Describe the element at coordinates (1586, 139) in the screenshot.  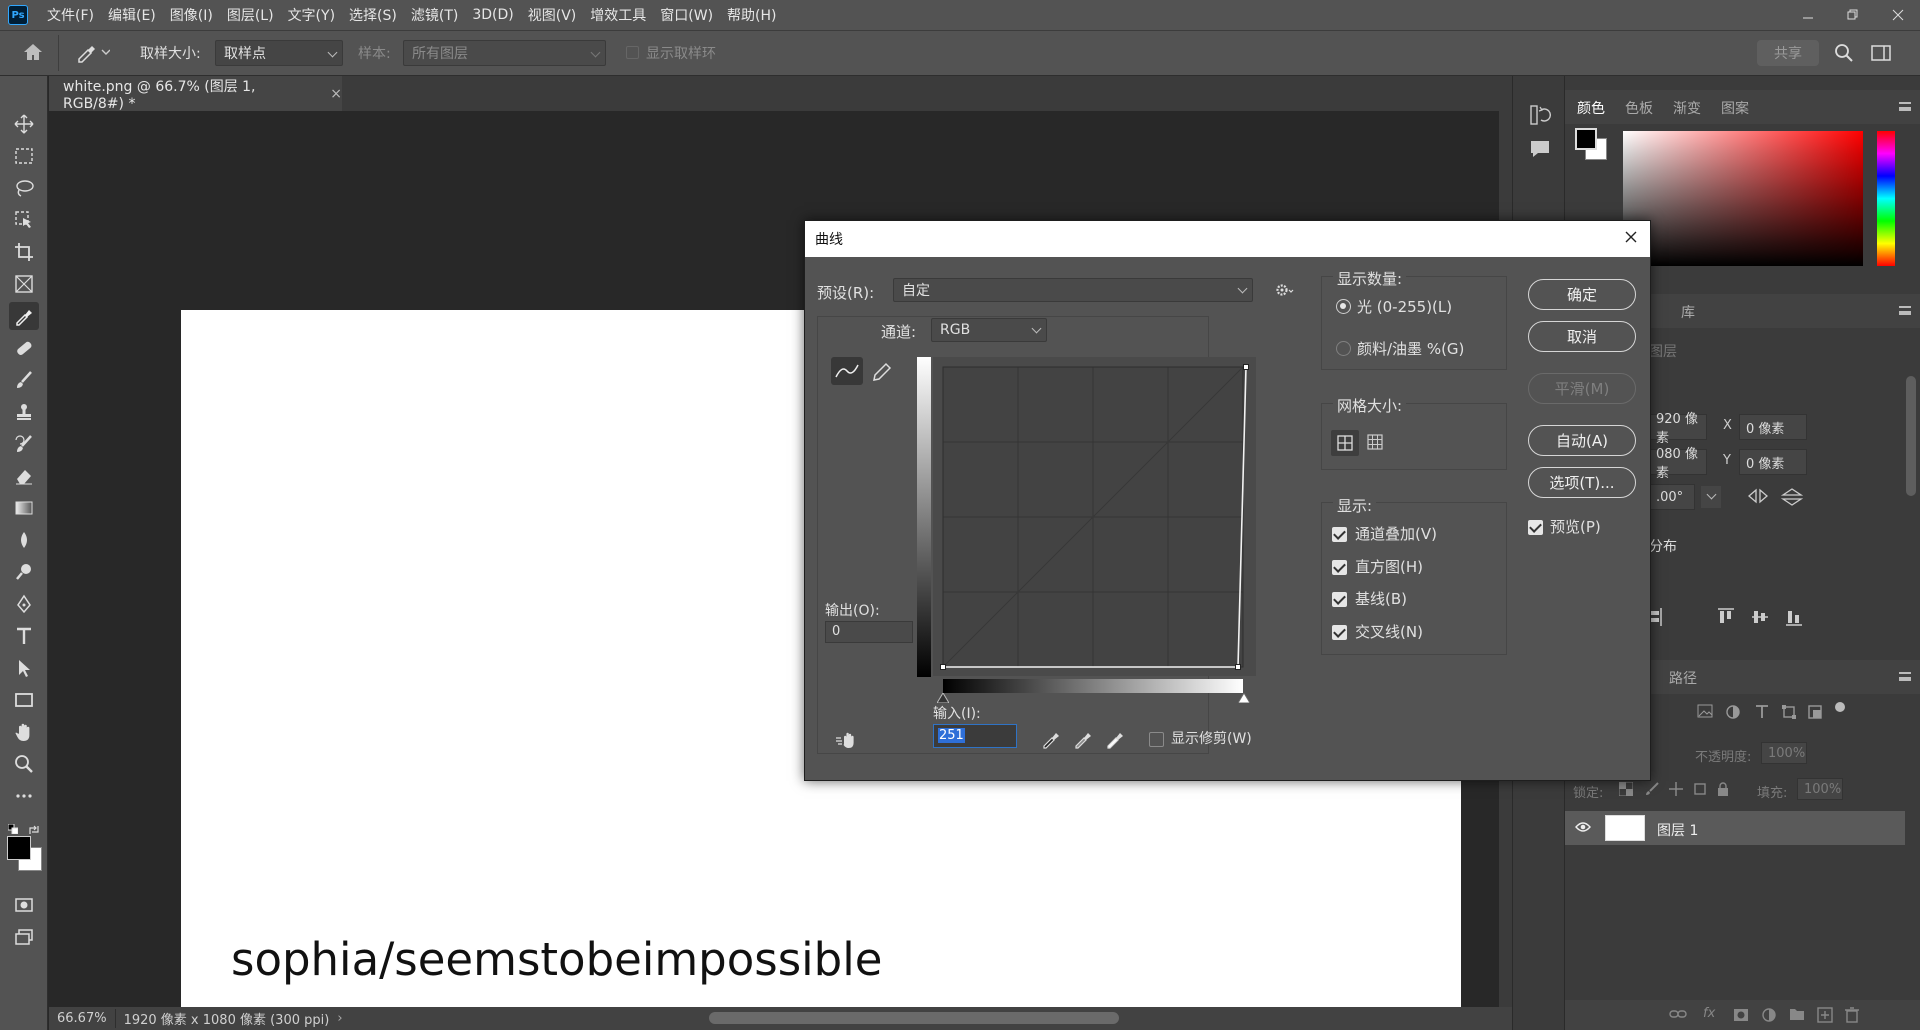
I see `panel-foreground-swatch` at that location.